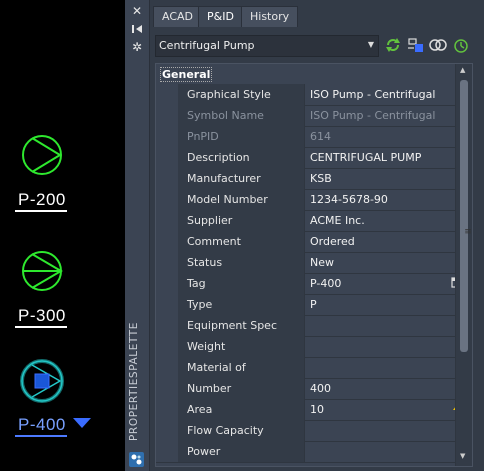 This screenshot has height=471, width=484. I want to click on property-label: Manufacturer, so click(241, 178).